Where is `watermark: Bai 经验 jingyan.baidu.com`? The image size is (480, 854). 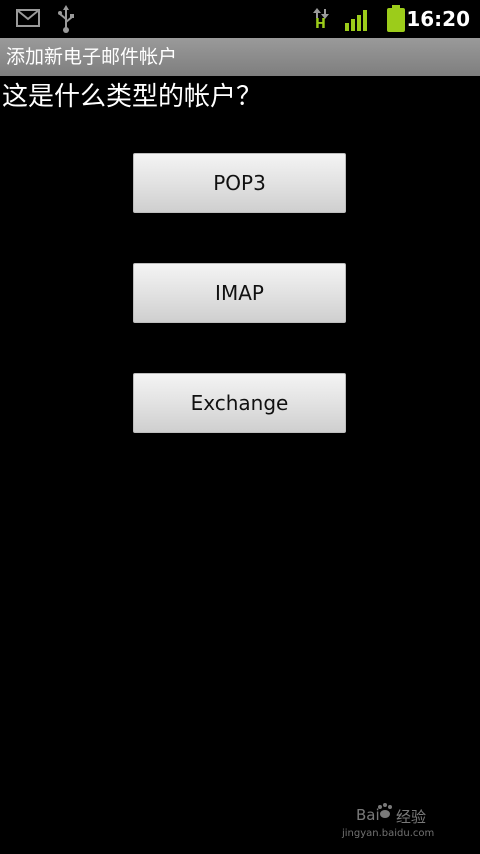
watermark: Bai 经验 jingyan.baidu.com is located at coordinates (397, 820).